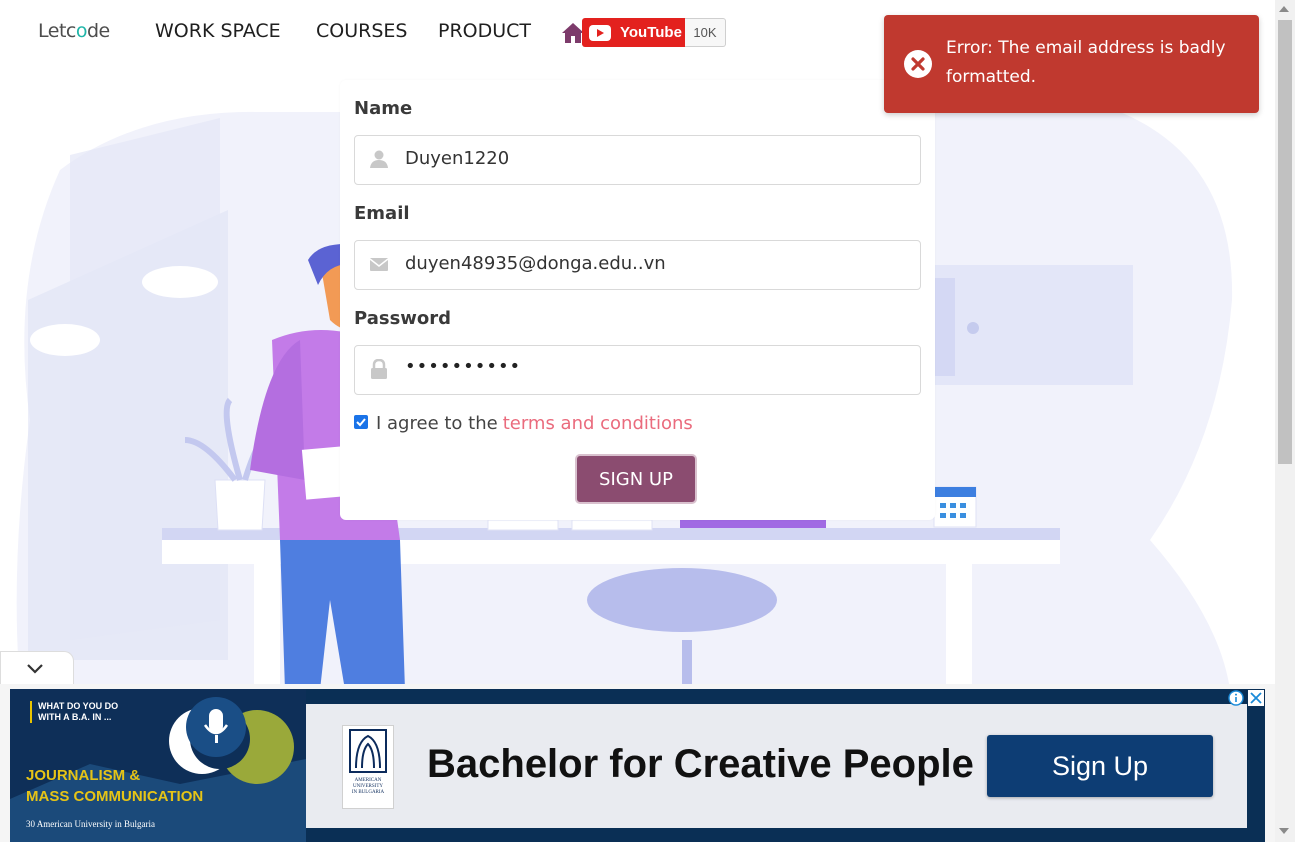 The height and width of the screenshot is (842, 1295). Describe the element at coordinates (114, 786) in the screenshot. I see `ad-program: JOURNALISM & MASS COMMUNICATION` at that location.